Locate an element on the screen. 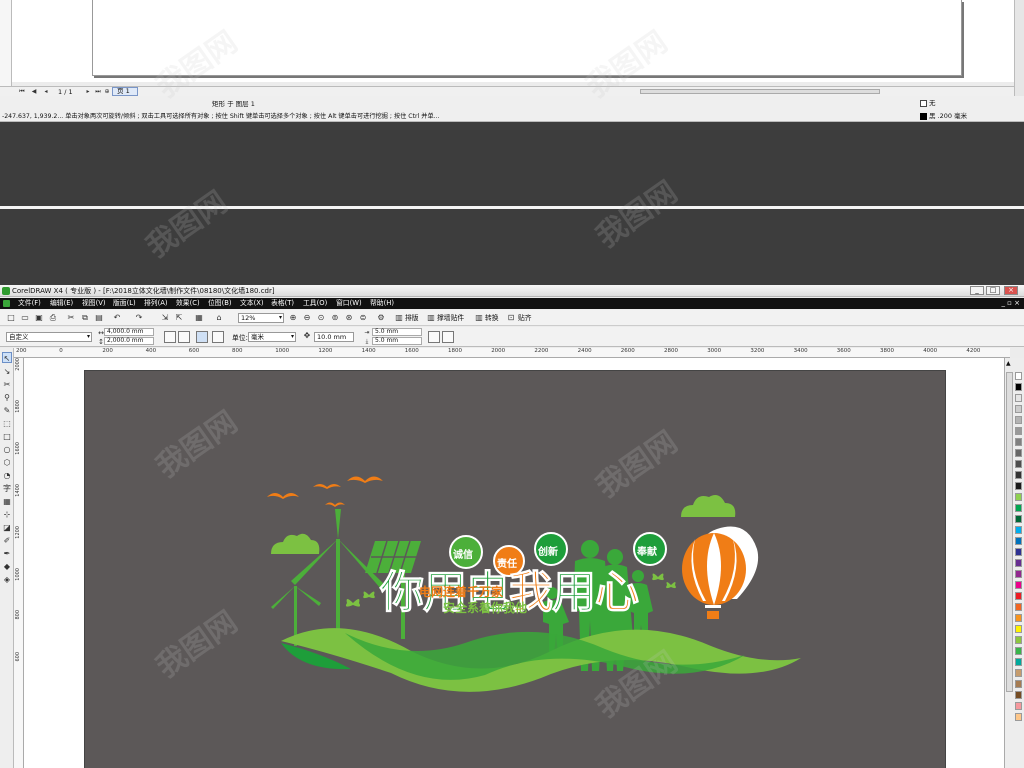 The width and height of the screenshot is (1024, 768). crop-tool-icon: ✂ is located at coordinates (7, 384).